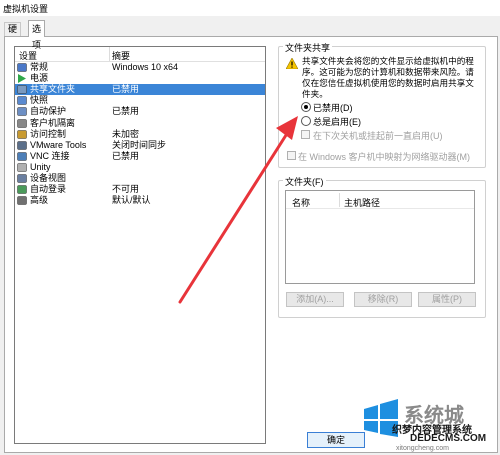  I want to click on watermark-url: DEDECMS.COM, so click(448, 438).